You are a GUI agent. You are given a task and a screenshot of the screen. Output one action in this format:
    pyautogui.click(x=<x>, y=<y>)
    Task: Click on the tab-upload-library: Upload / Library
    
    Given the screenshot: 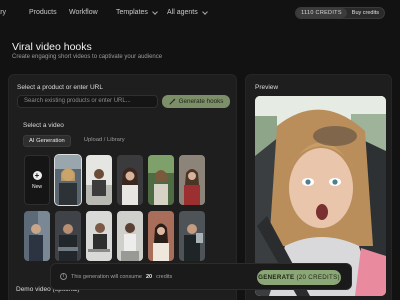 What is the action you would take?
    pyautogui.click(x=104, y=141)
    